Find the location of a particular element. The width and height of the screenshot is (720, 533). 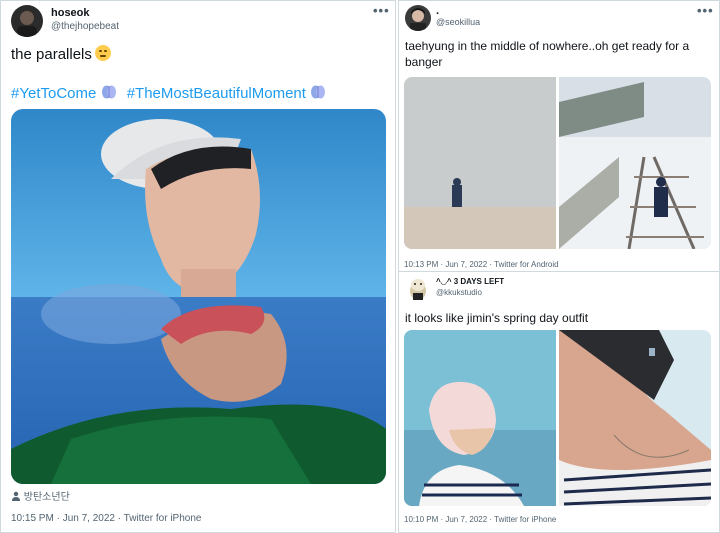

user-handle: @thejhopebeat is located at coordinates (85, 26).